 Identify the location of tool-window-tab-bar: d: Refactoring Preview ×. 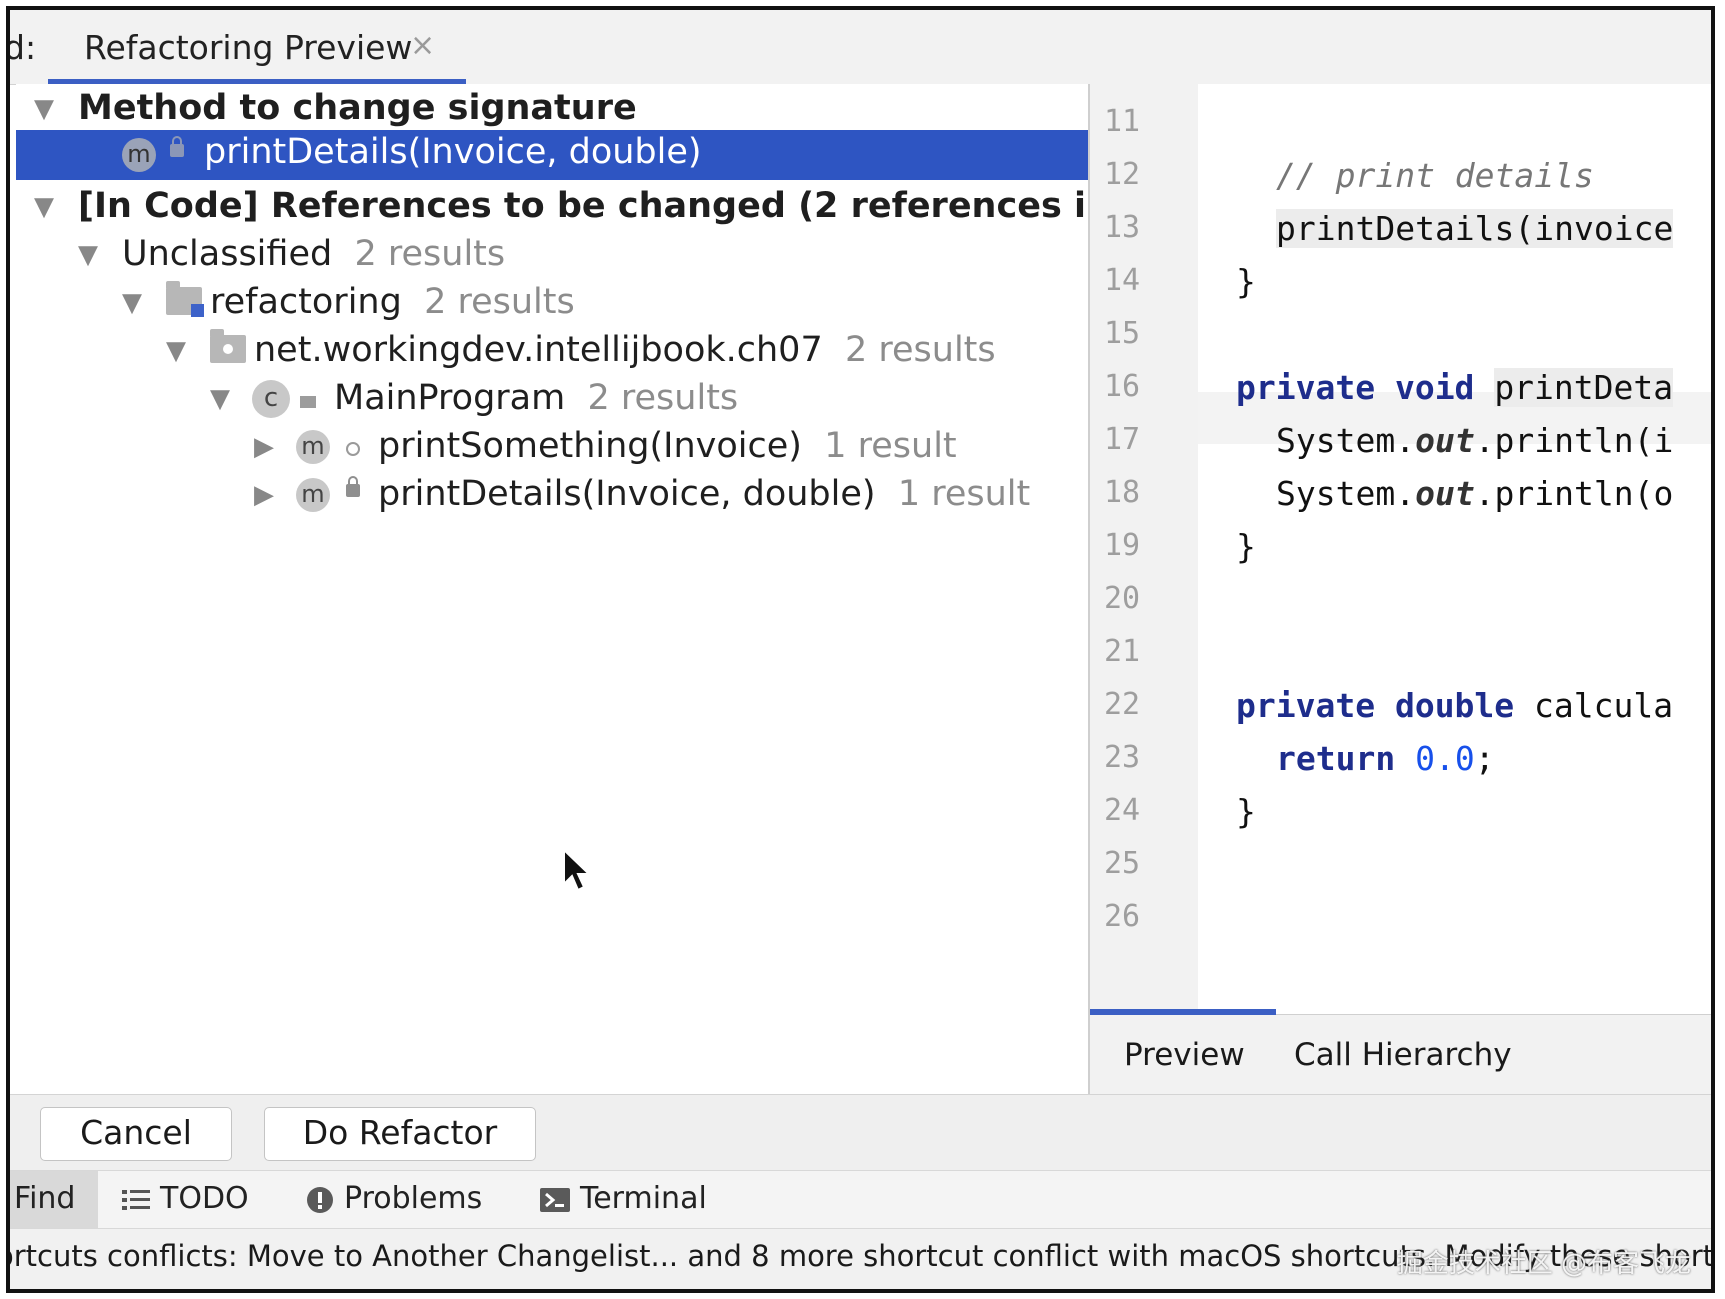
(860, 47).